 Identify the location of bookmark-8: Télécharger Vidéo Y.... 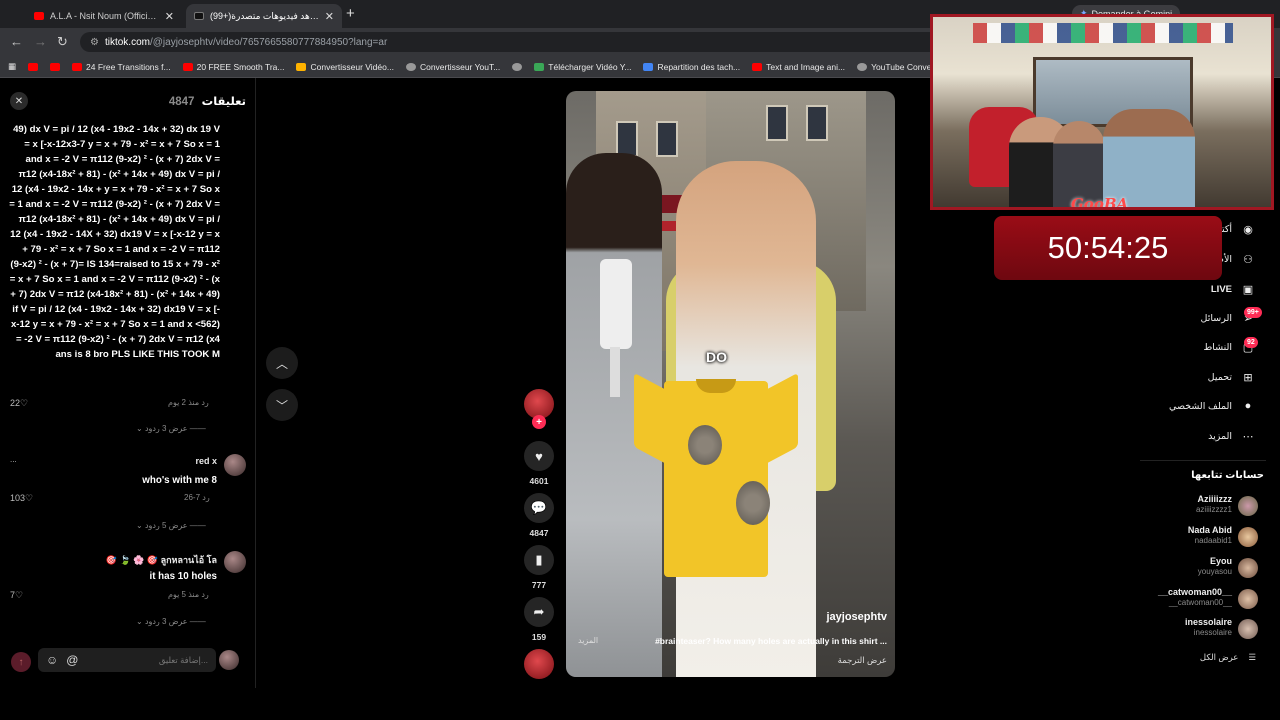
(582, 67).